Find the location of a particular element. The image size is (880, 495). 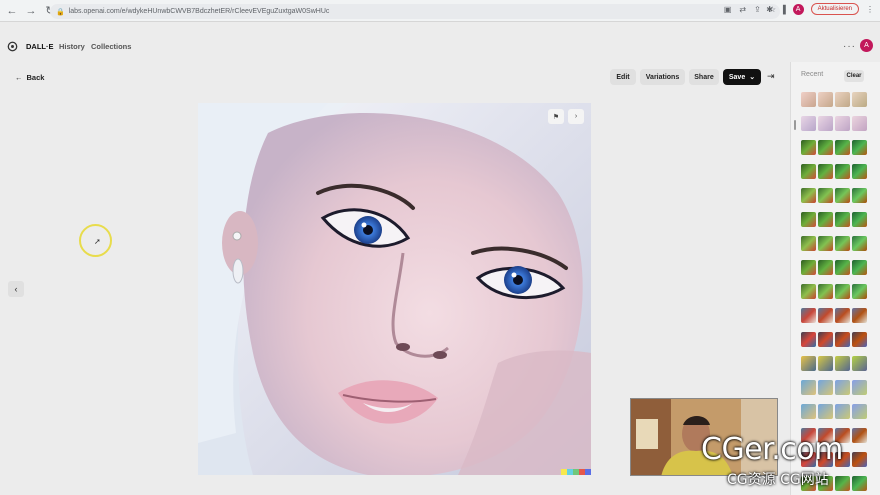

brand-title: DALL·E is located at coordinates (40, 46).